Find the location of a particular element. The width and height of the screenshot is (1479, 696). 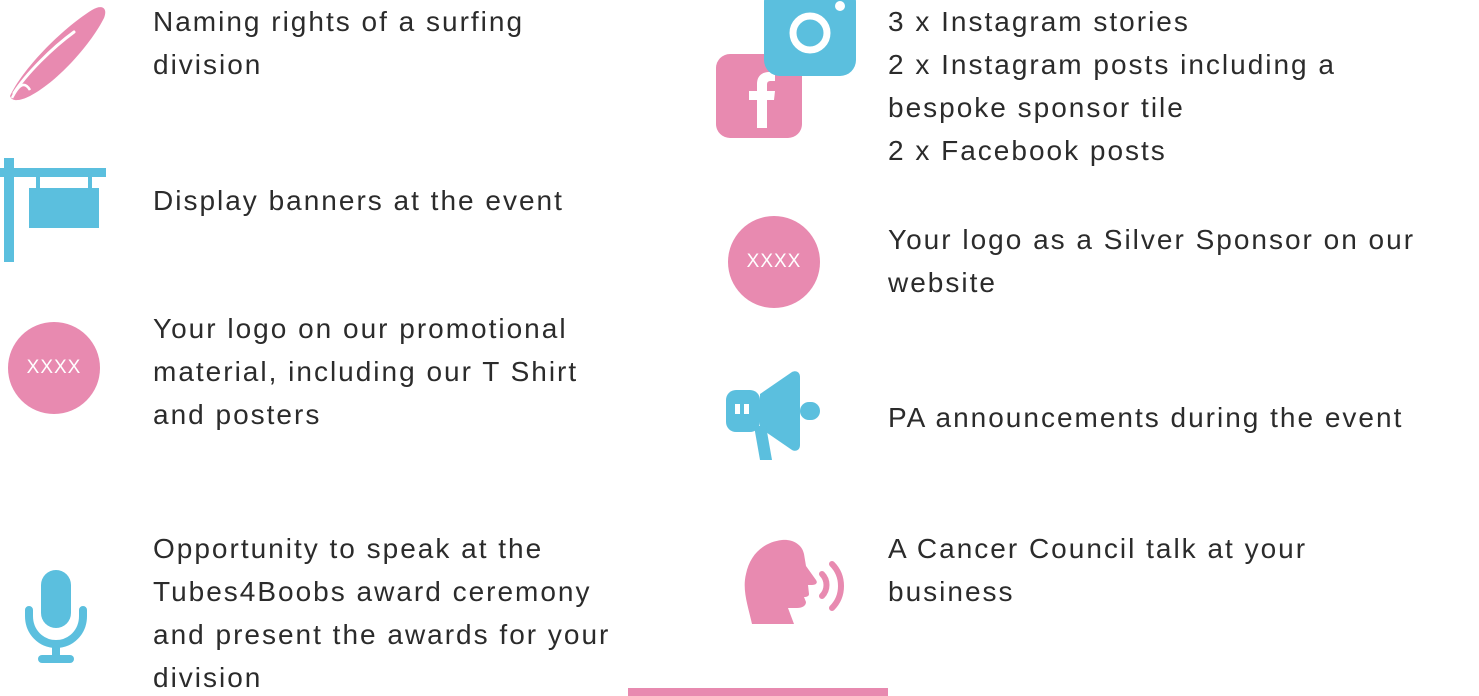

text-line: Display banners at the event is located at coordinates (358, 200).